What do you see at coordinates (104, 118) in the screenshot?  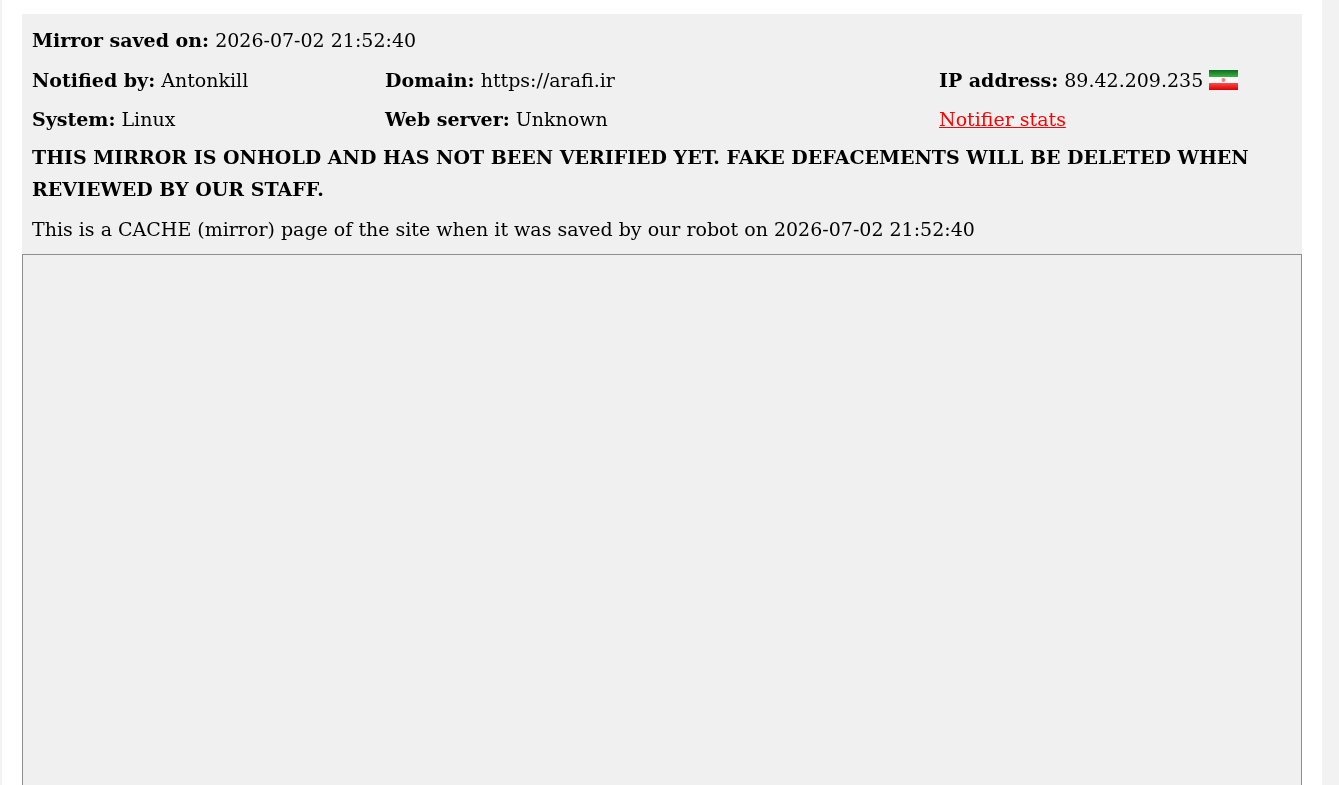 I see `info-field: System: Linux` at bounding box center [104, 118].